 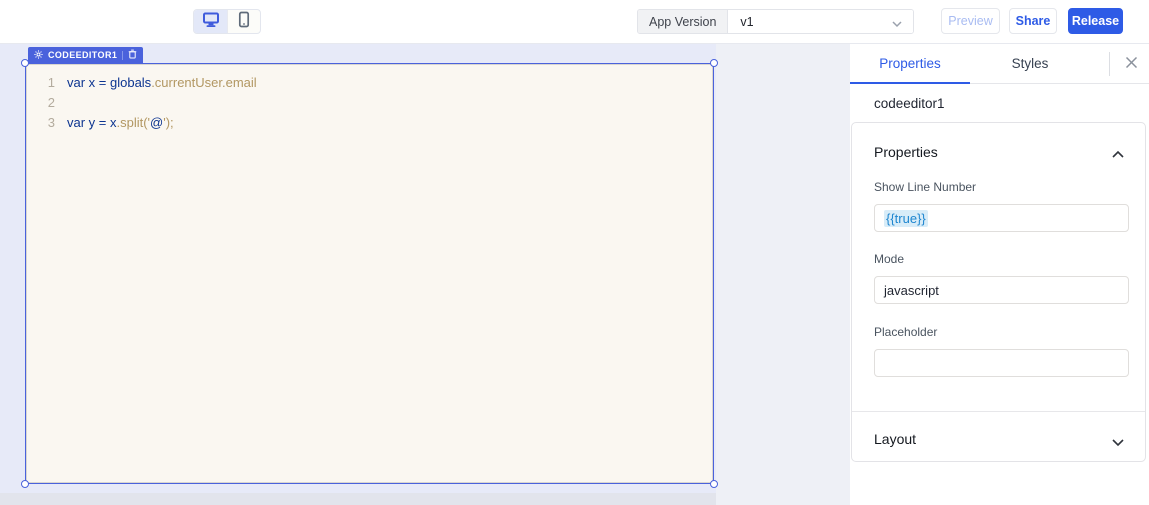 I want to click on mobile-phone-icon, so click(x=244, y=22).